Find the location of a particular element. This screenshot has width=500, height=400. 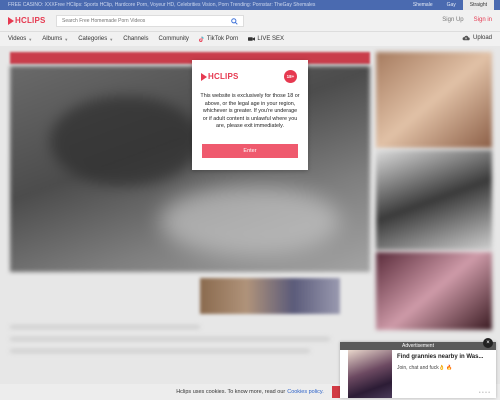

blurred-thumbnails is located at coordinates (270, 296).